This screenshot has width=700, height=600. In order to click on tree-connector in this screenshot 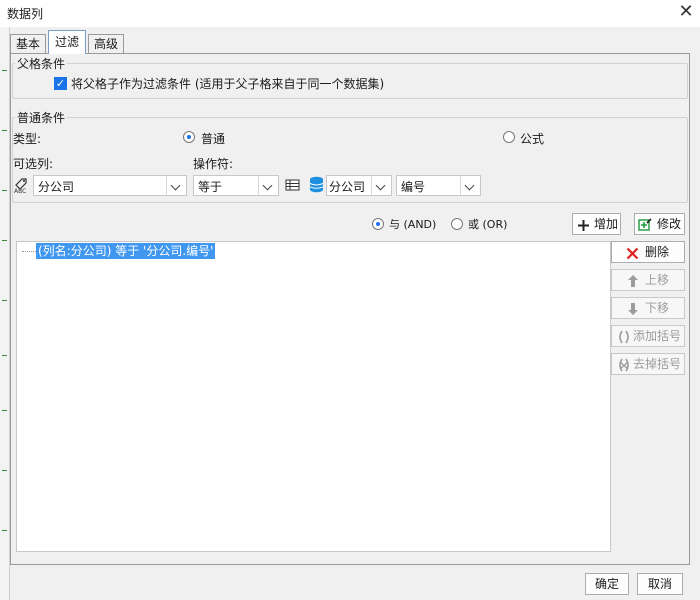, I will do `click(29, 251)`.